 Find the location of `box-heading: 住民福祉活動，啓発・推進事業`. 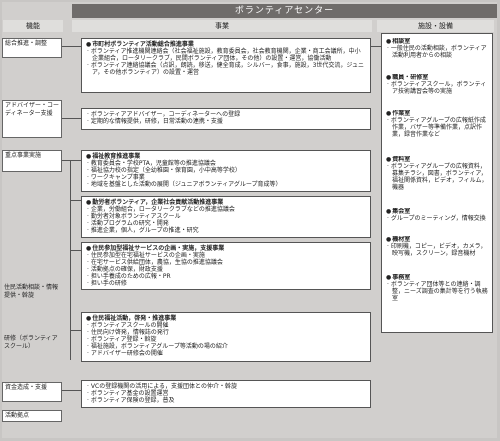

box-heading: 住民福祉活動，啓発・推進事業 is located at coordinates (226, 318).